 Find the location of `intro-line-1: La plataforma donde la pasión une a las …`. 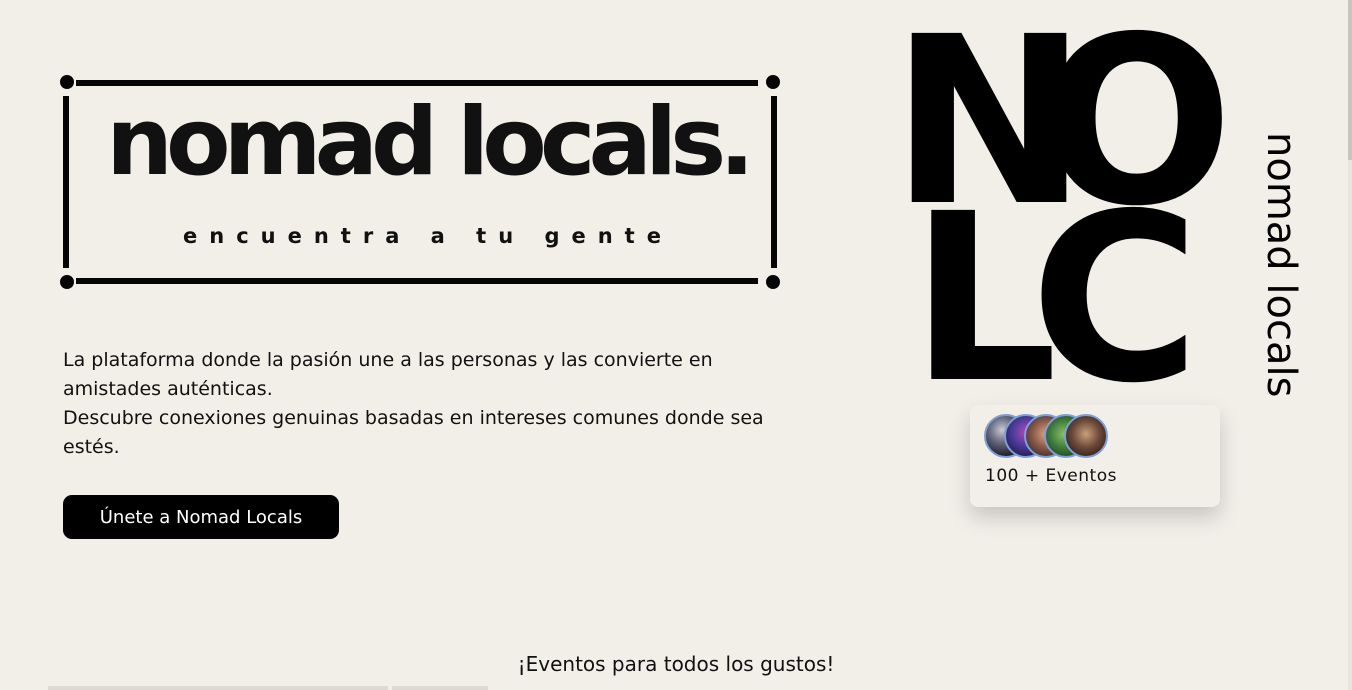

intro-line-1: La plataforma donde la pasión une a las … is located at coordinates (388, 374).